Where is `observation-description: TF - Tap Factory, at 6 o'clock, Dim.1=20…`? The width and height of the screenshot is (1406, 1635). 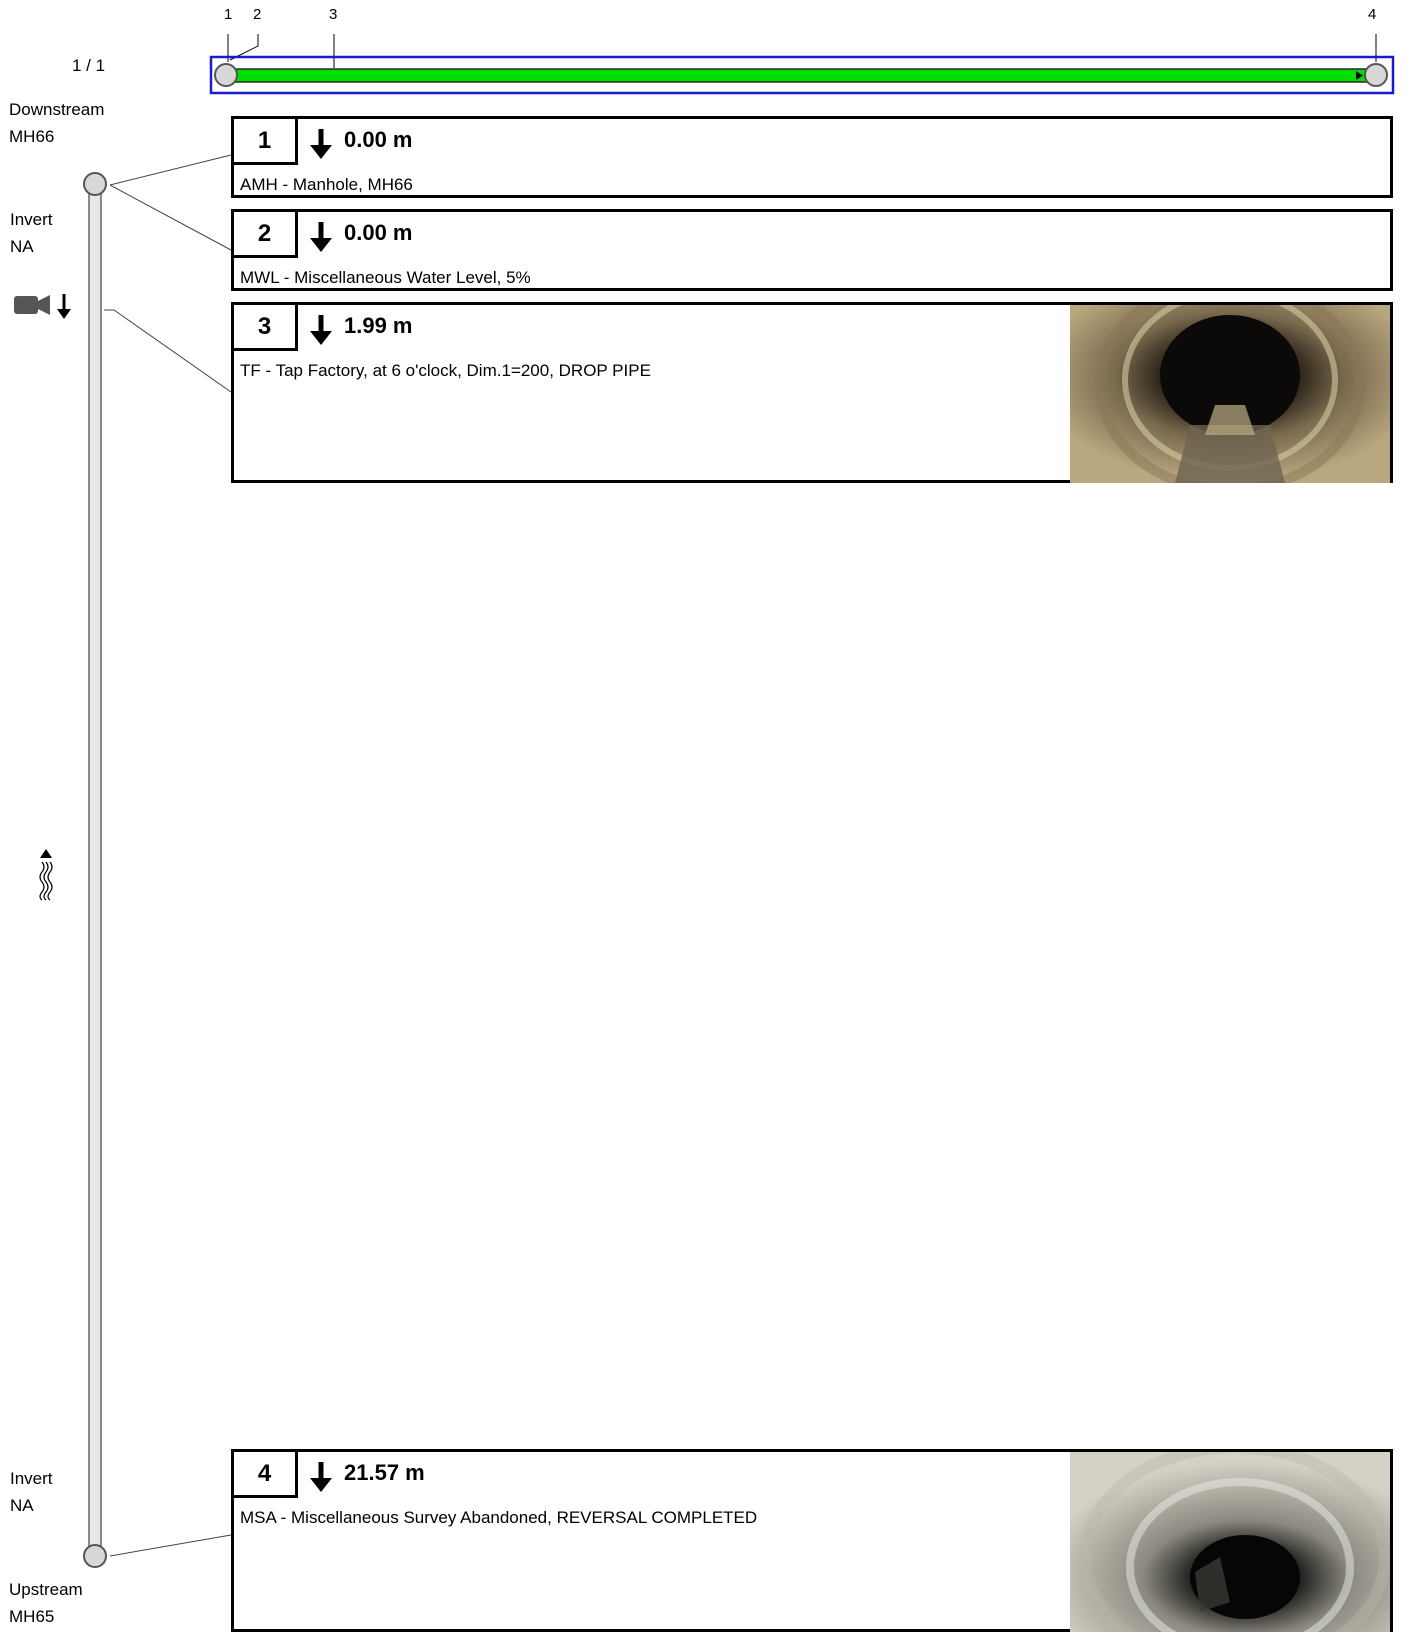 observation-description: TF - Tap Factory, at 6 o'clock, Dim.1=20… is located at coordinates (445, 370).